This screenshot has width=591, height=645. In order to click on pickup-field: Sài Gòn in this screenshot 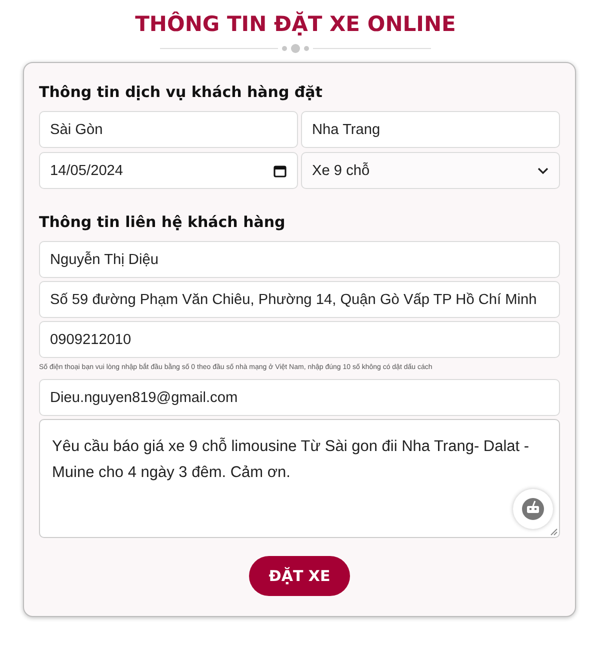, I will do `click(168, 129)`.